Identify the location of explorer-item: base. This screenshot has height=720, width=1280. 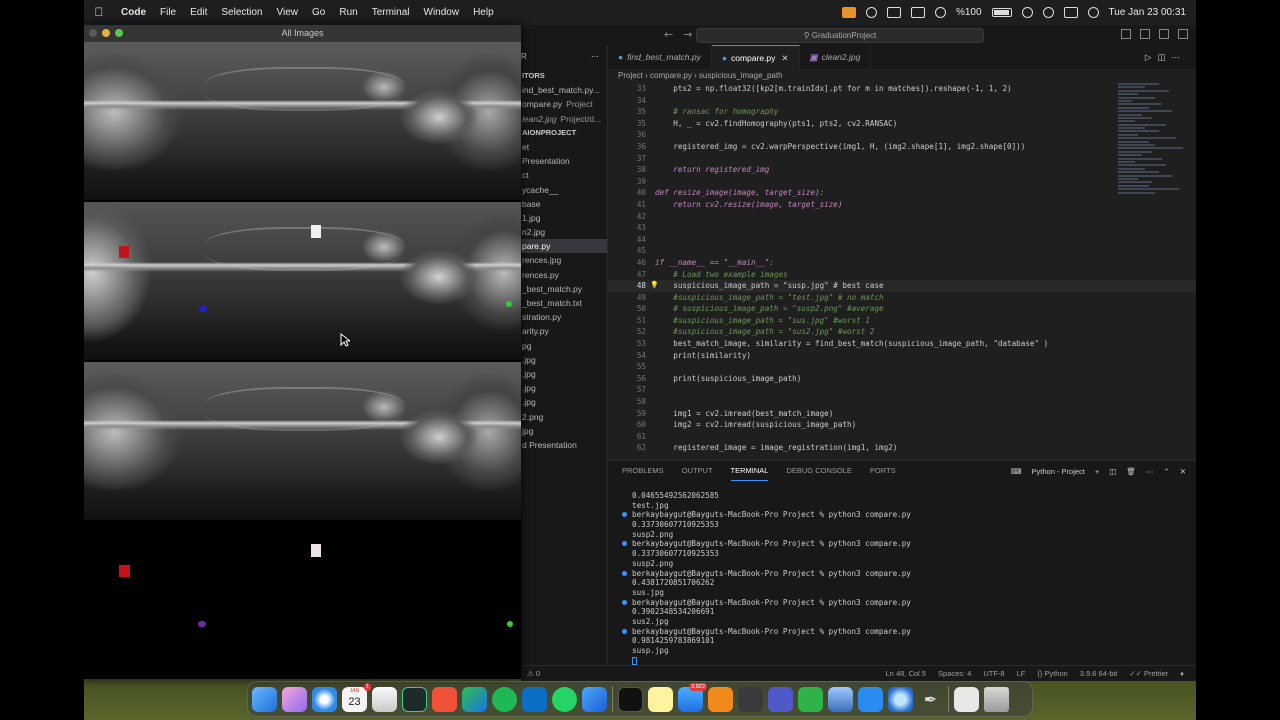
(564, 204).